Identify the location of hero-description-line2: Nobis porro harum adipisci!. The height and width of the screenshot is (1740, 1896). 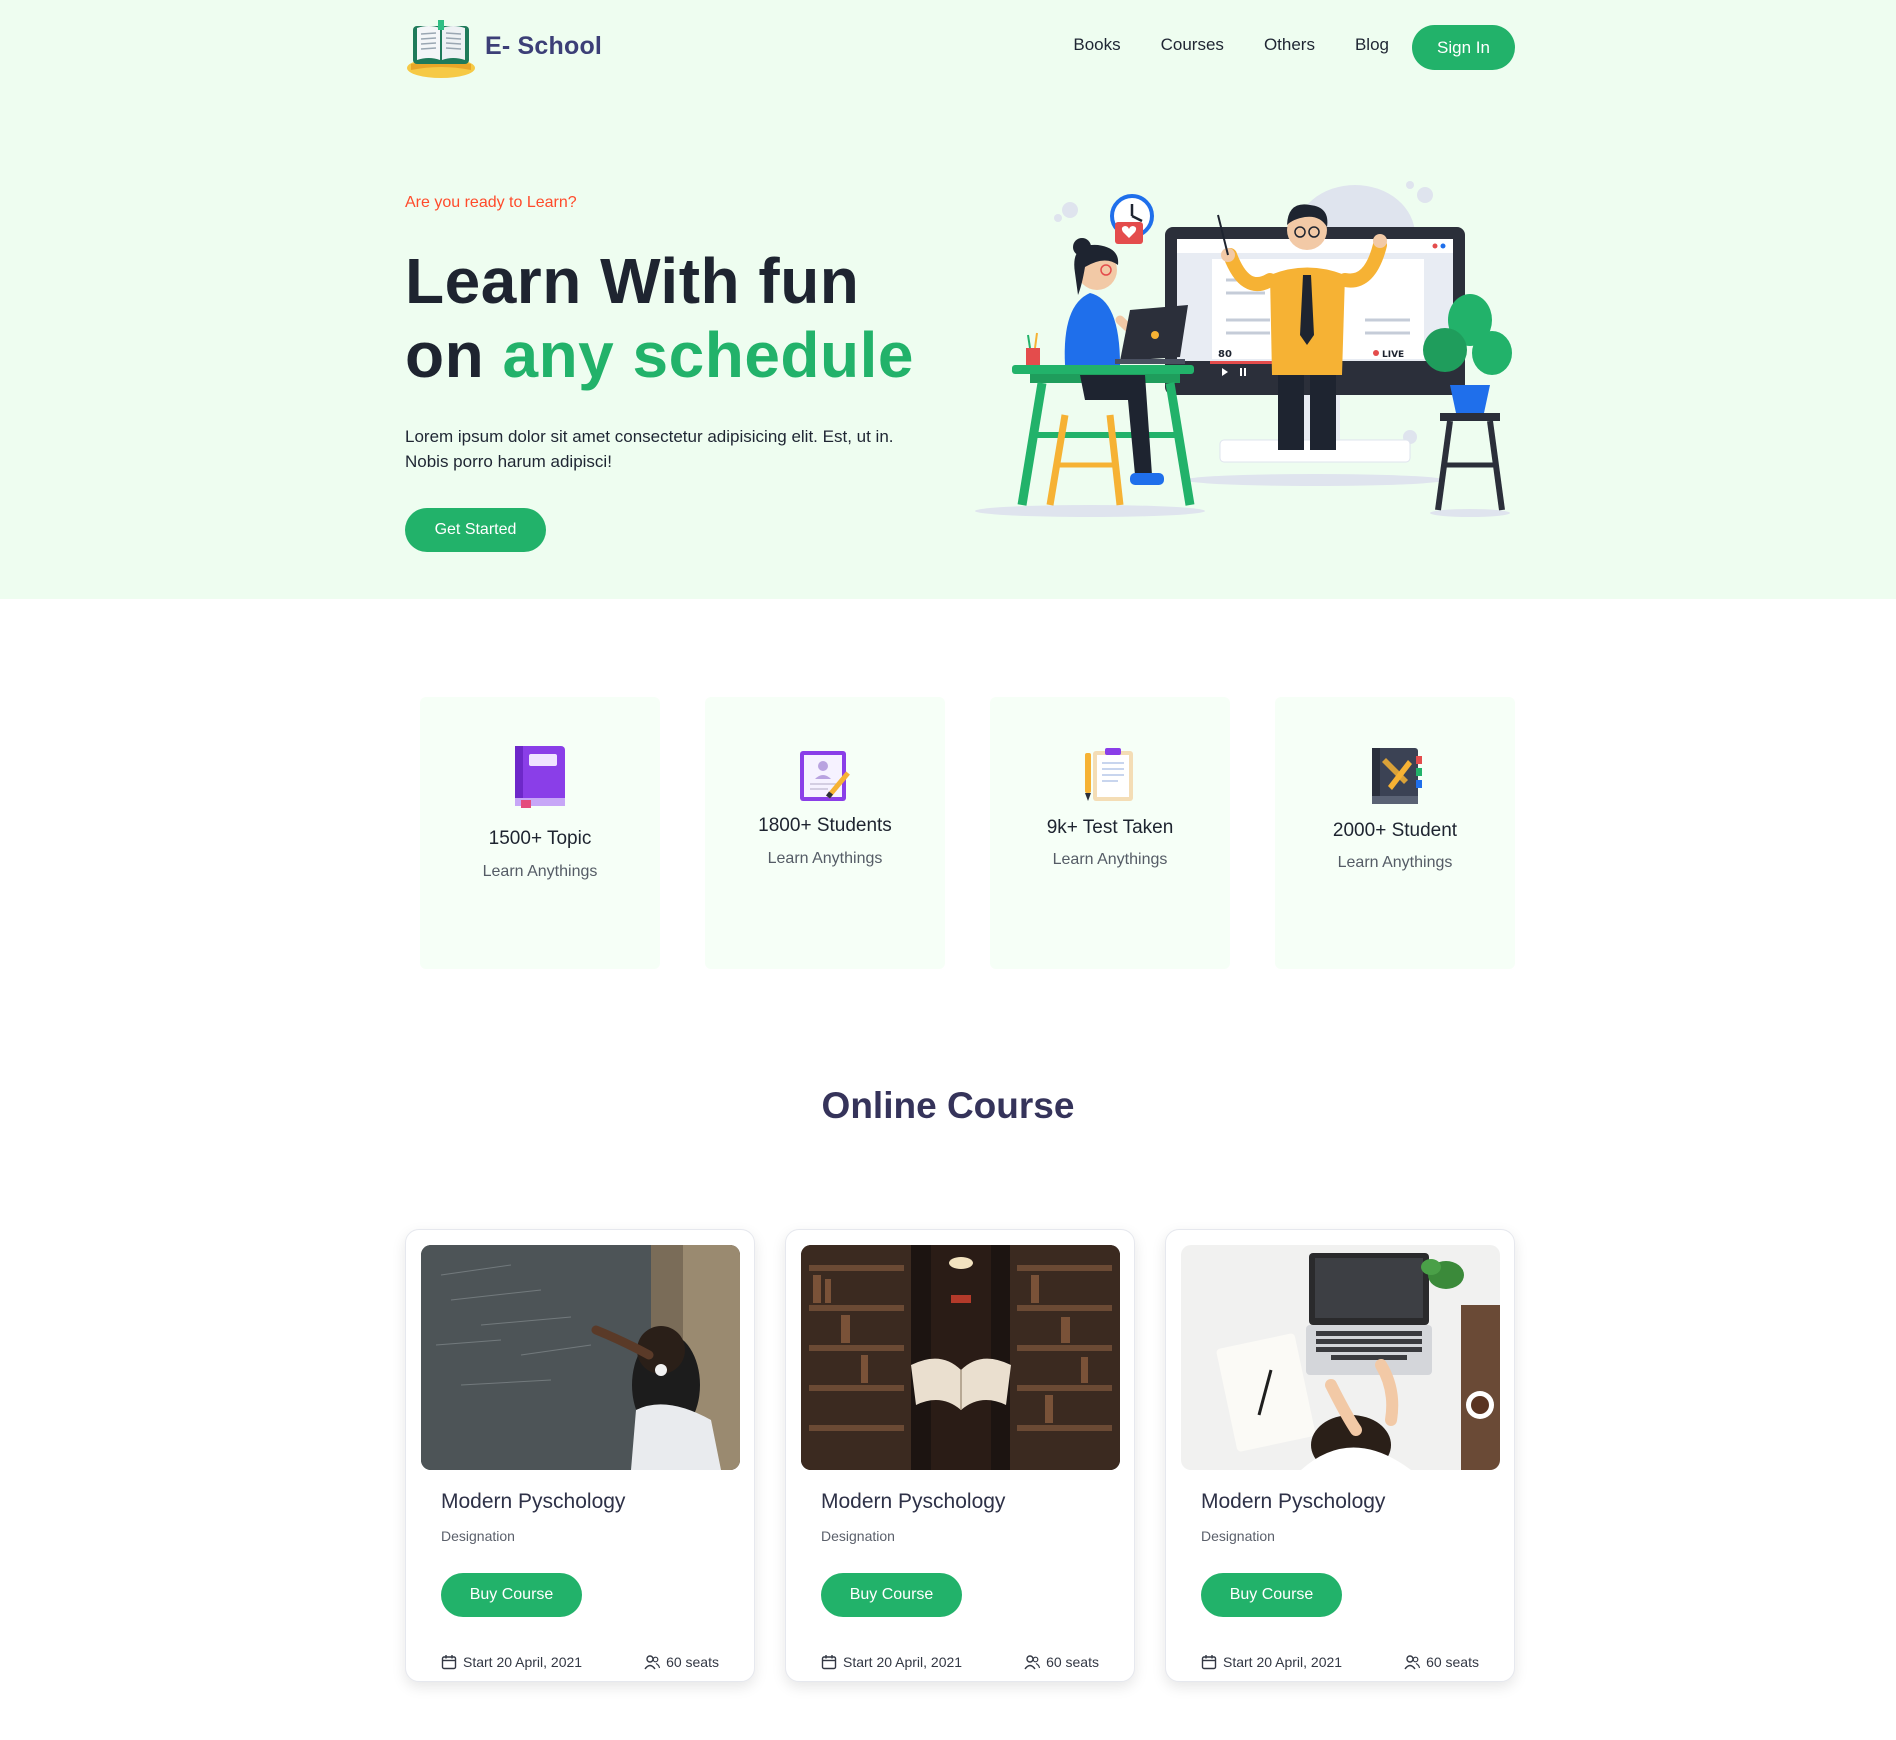
(508, 461).